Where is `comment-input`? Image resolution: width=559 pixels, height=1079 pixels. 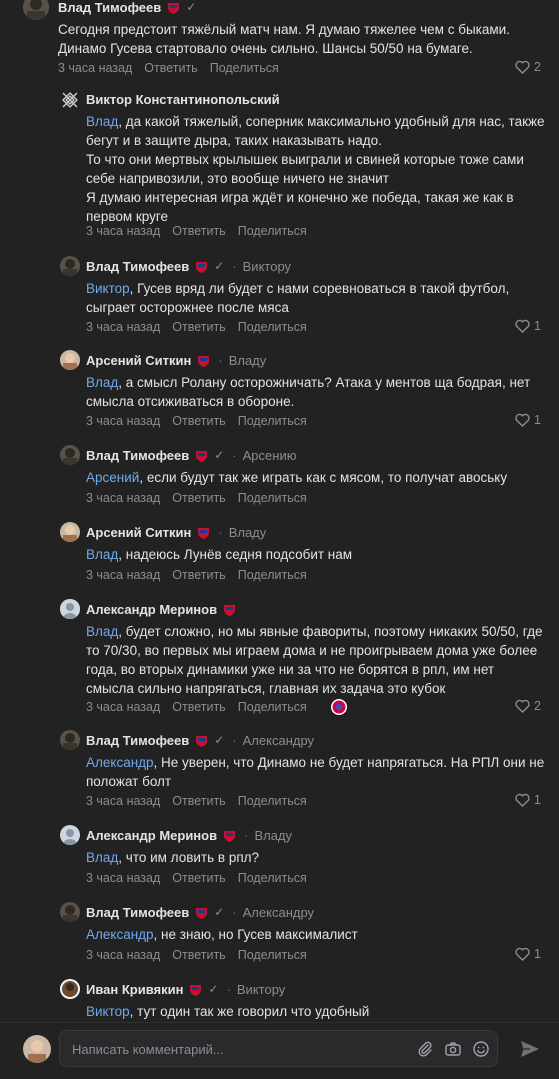 comment-input is located at coordinates (237, 1049).